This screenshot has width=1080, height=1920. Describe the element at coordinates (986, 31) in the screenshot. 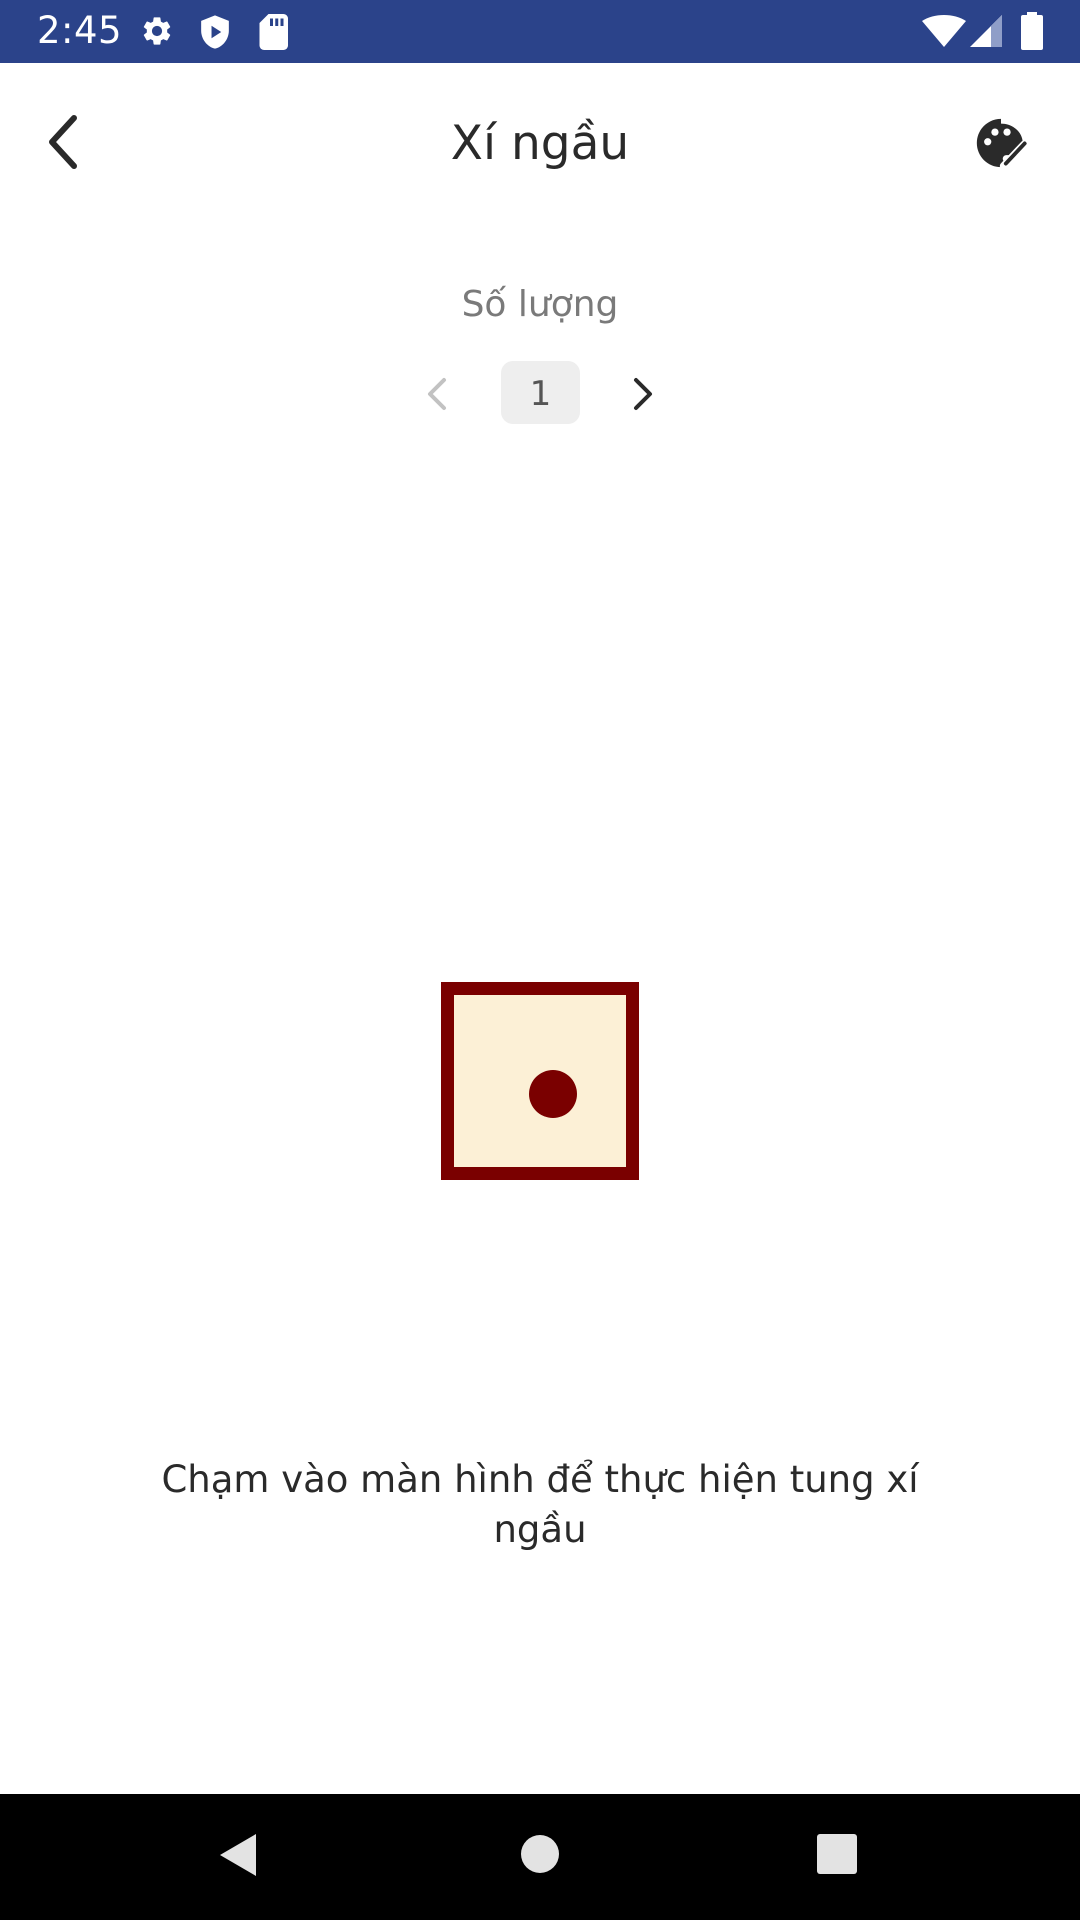

I see `signal-icon` at that location.